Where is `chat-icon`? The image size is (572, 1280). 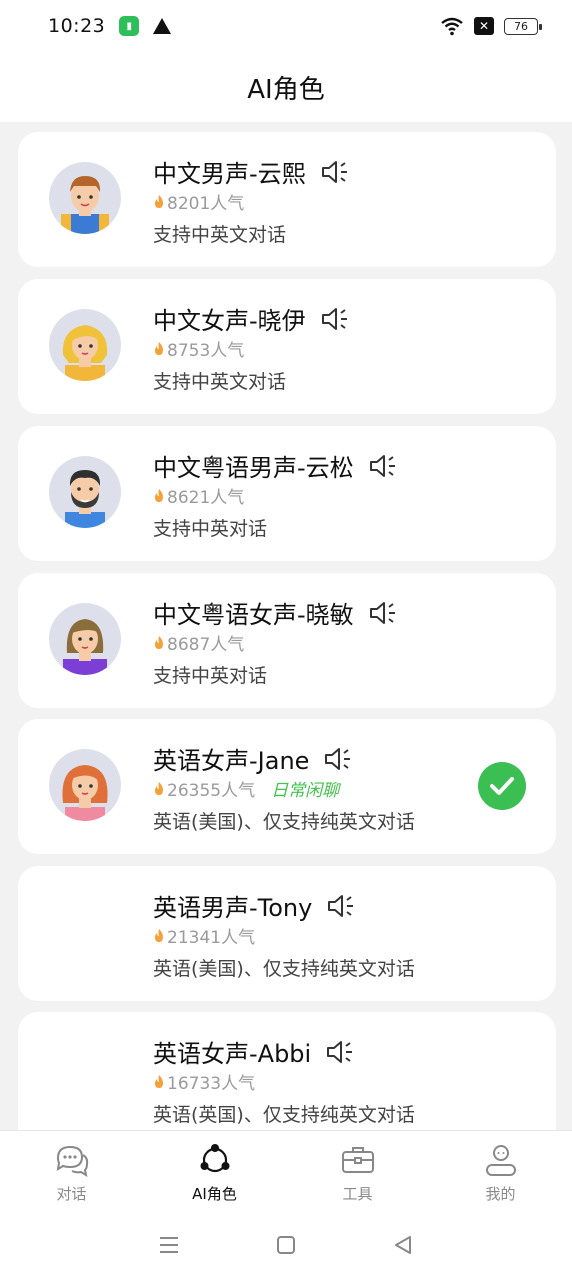
chat-icon is located at coordinates (72, 1161).